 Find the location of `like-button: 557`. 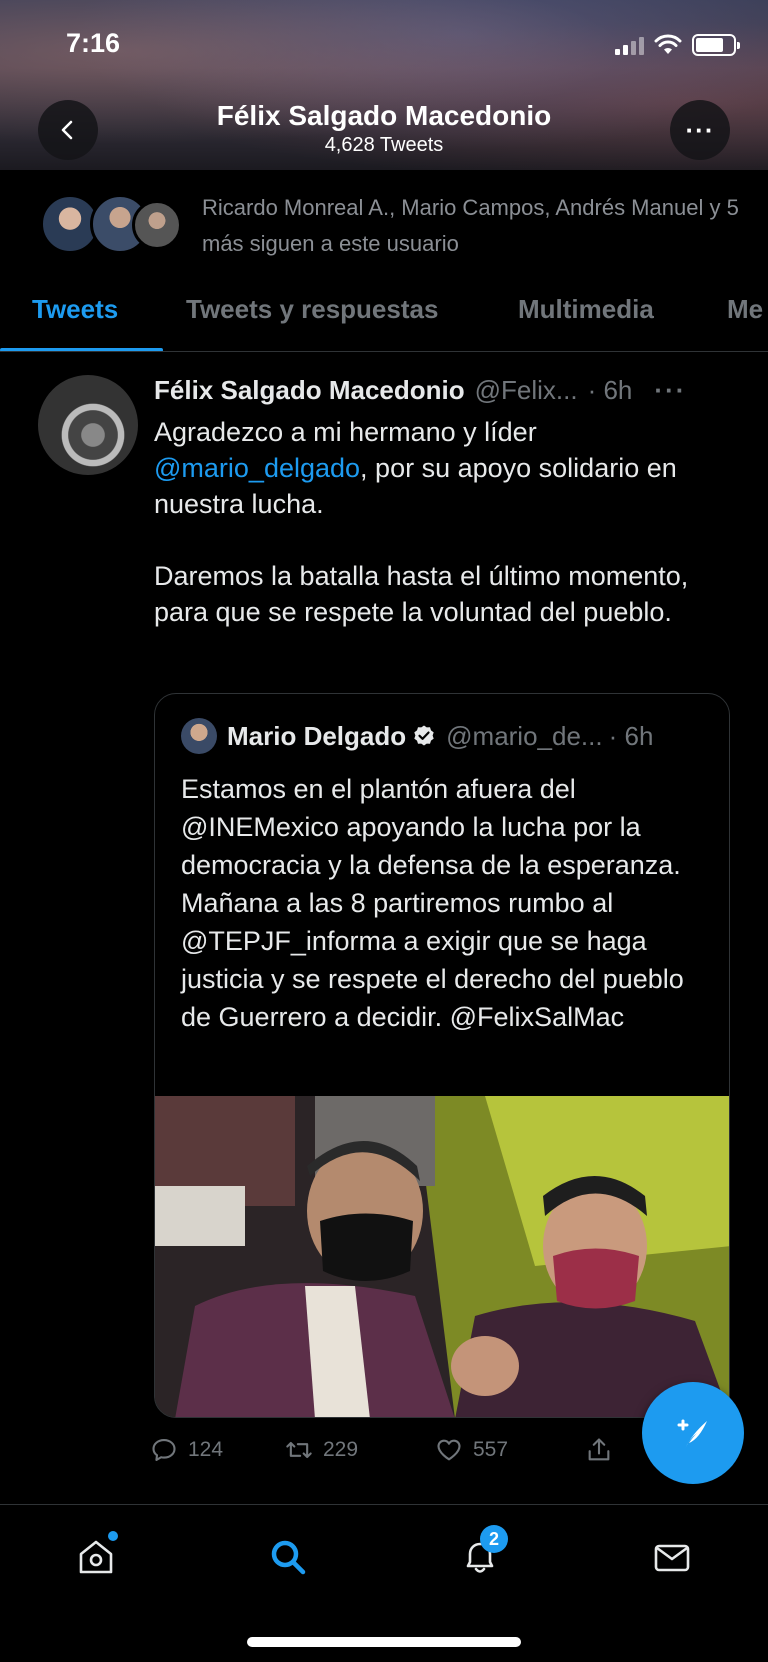

like-button: 557 is located at coordinates (510, 1450).